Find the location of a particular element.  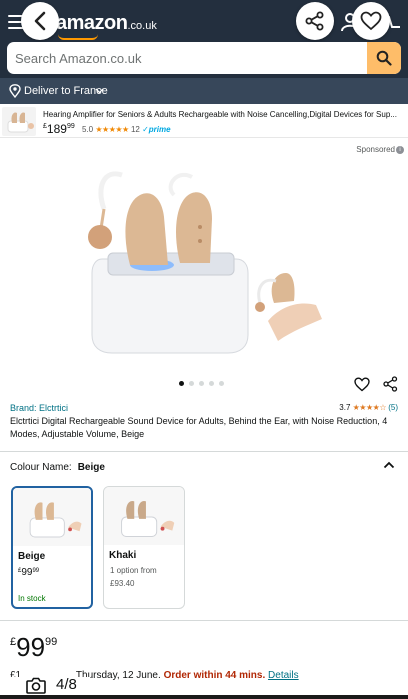

chevron-up-icon is located at coordinates (389, 465).